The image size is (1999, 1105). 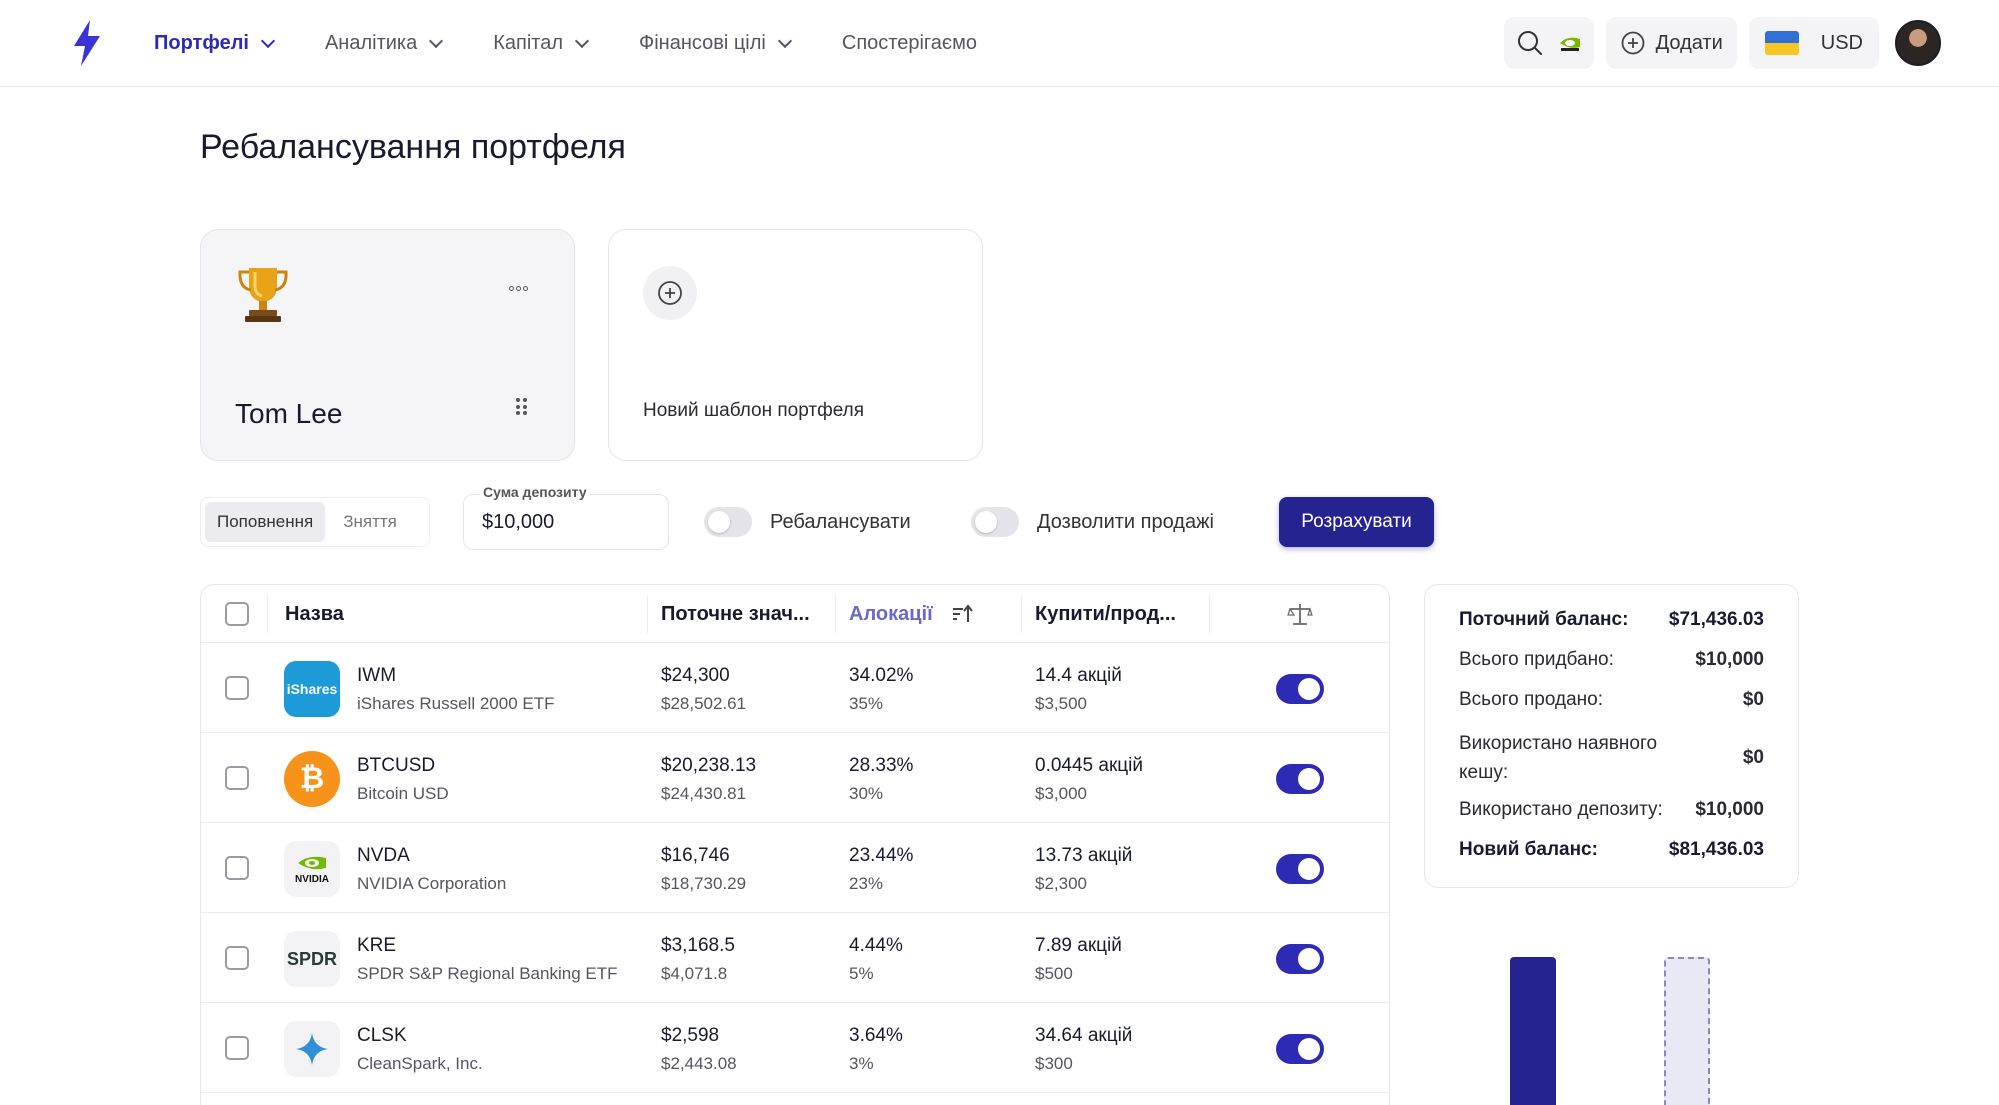 What do you see at coordinates (715, 43) in the screenshot?
I see `nav-item-financial-goals: Фінансові цілі` at bounding box center [715, 43].